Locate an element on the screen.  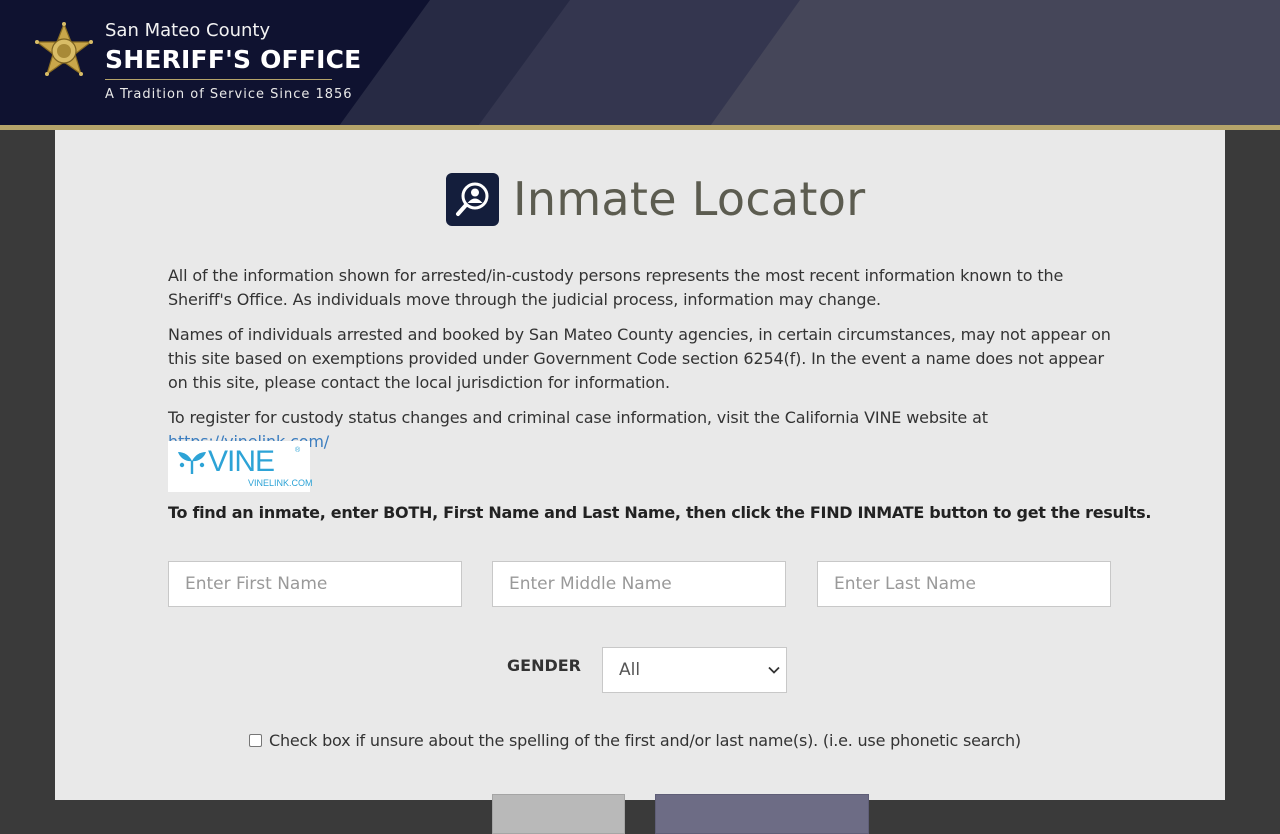
page-title-group: Inmate Locator is located at coordinates (655, 199).